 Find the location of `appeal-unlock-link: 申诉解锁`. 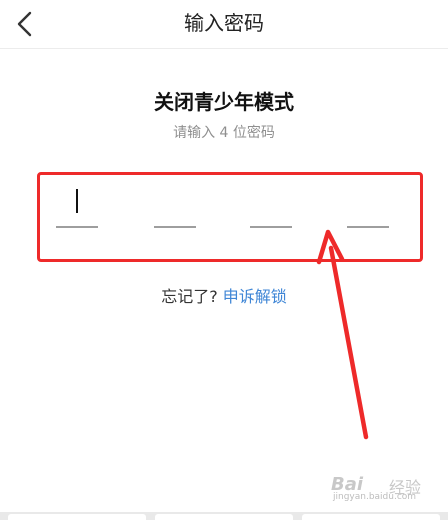

appeal-unlock-link: 申诉解锁 is located at coordinates (255, 296).